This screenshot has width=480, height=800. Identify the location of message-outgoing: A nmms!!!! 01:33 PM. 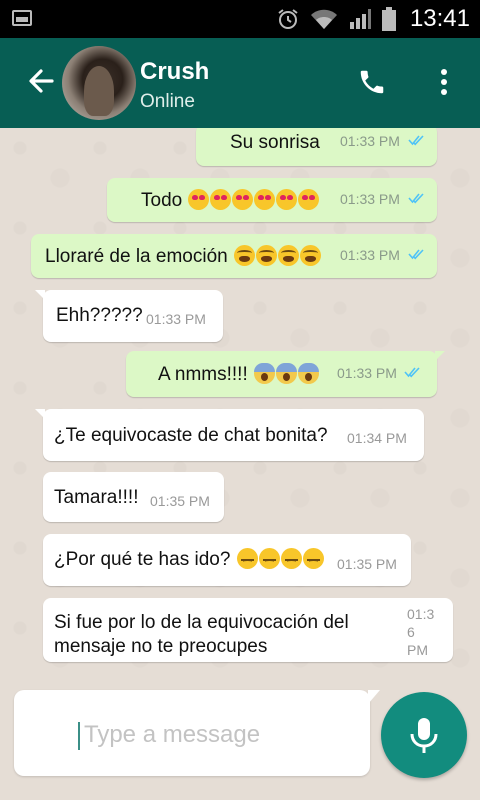
(285, 374).